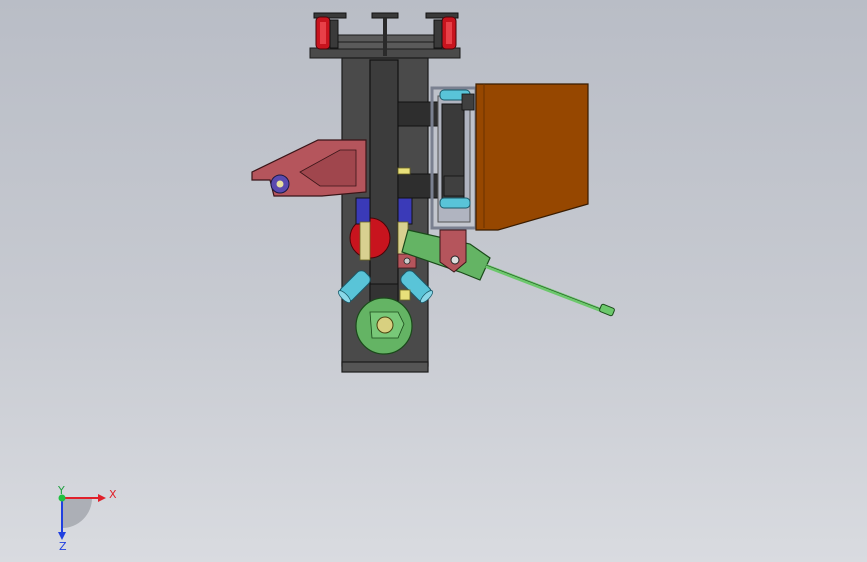 The image size is (867, 562). I want to click on cylinder-rod-highlight, so click(546, 288).